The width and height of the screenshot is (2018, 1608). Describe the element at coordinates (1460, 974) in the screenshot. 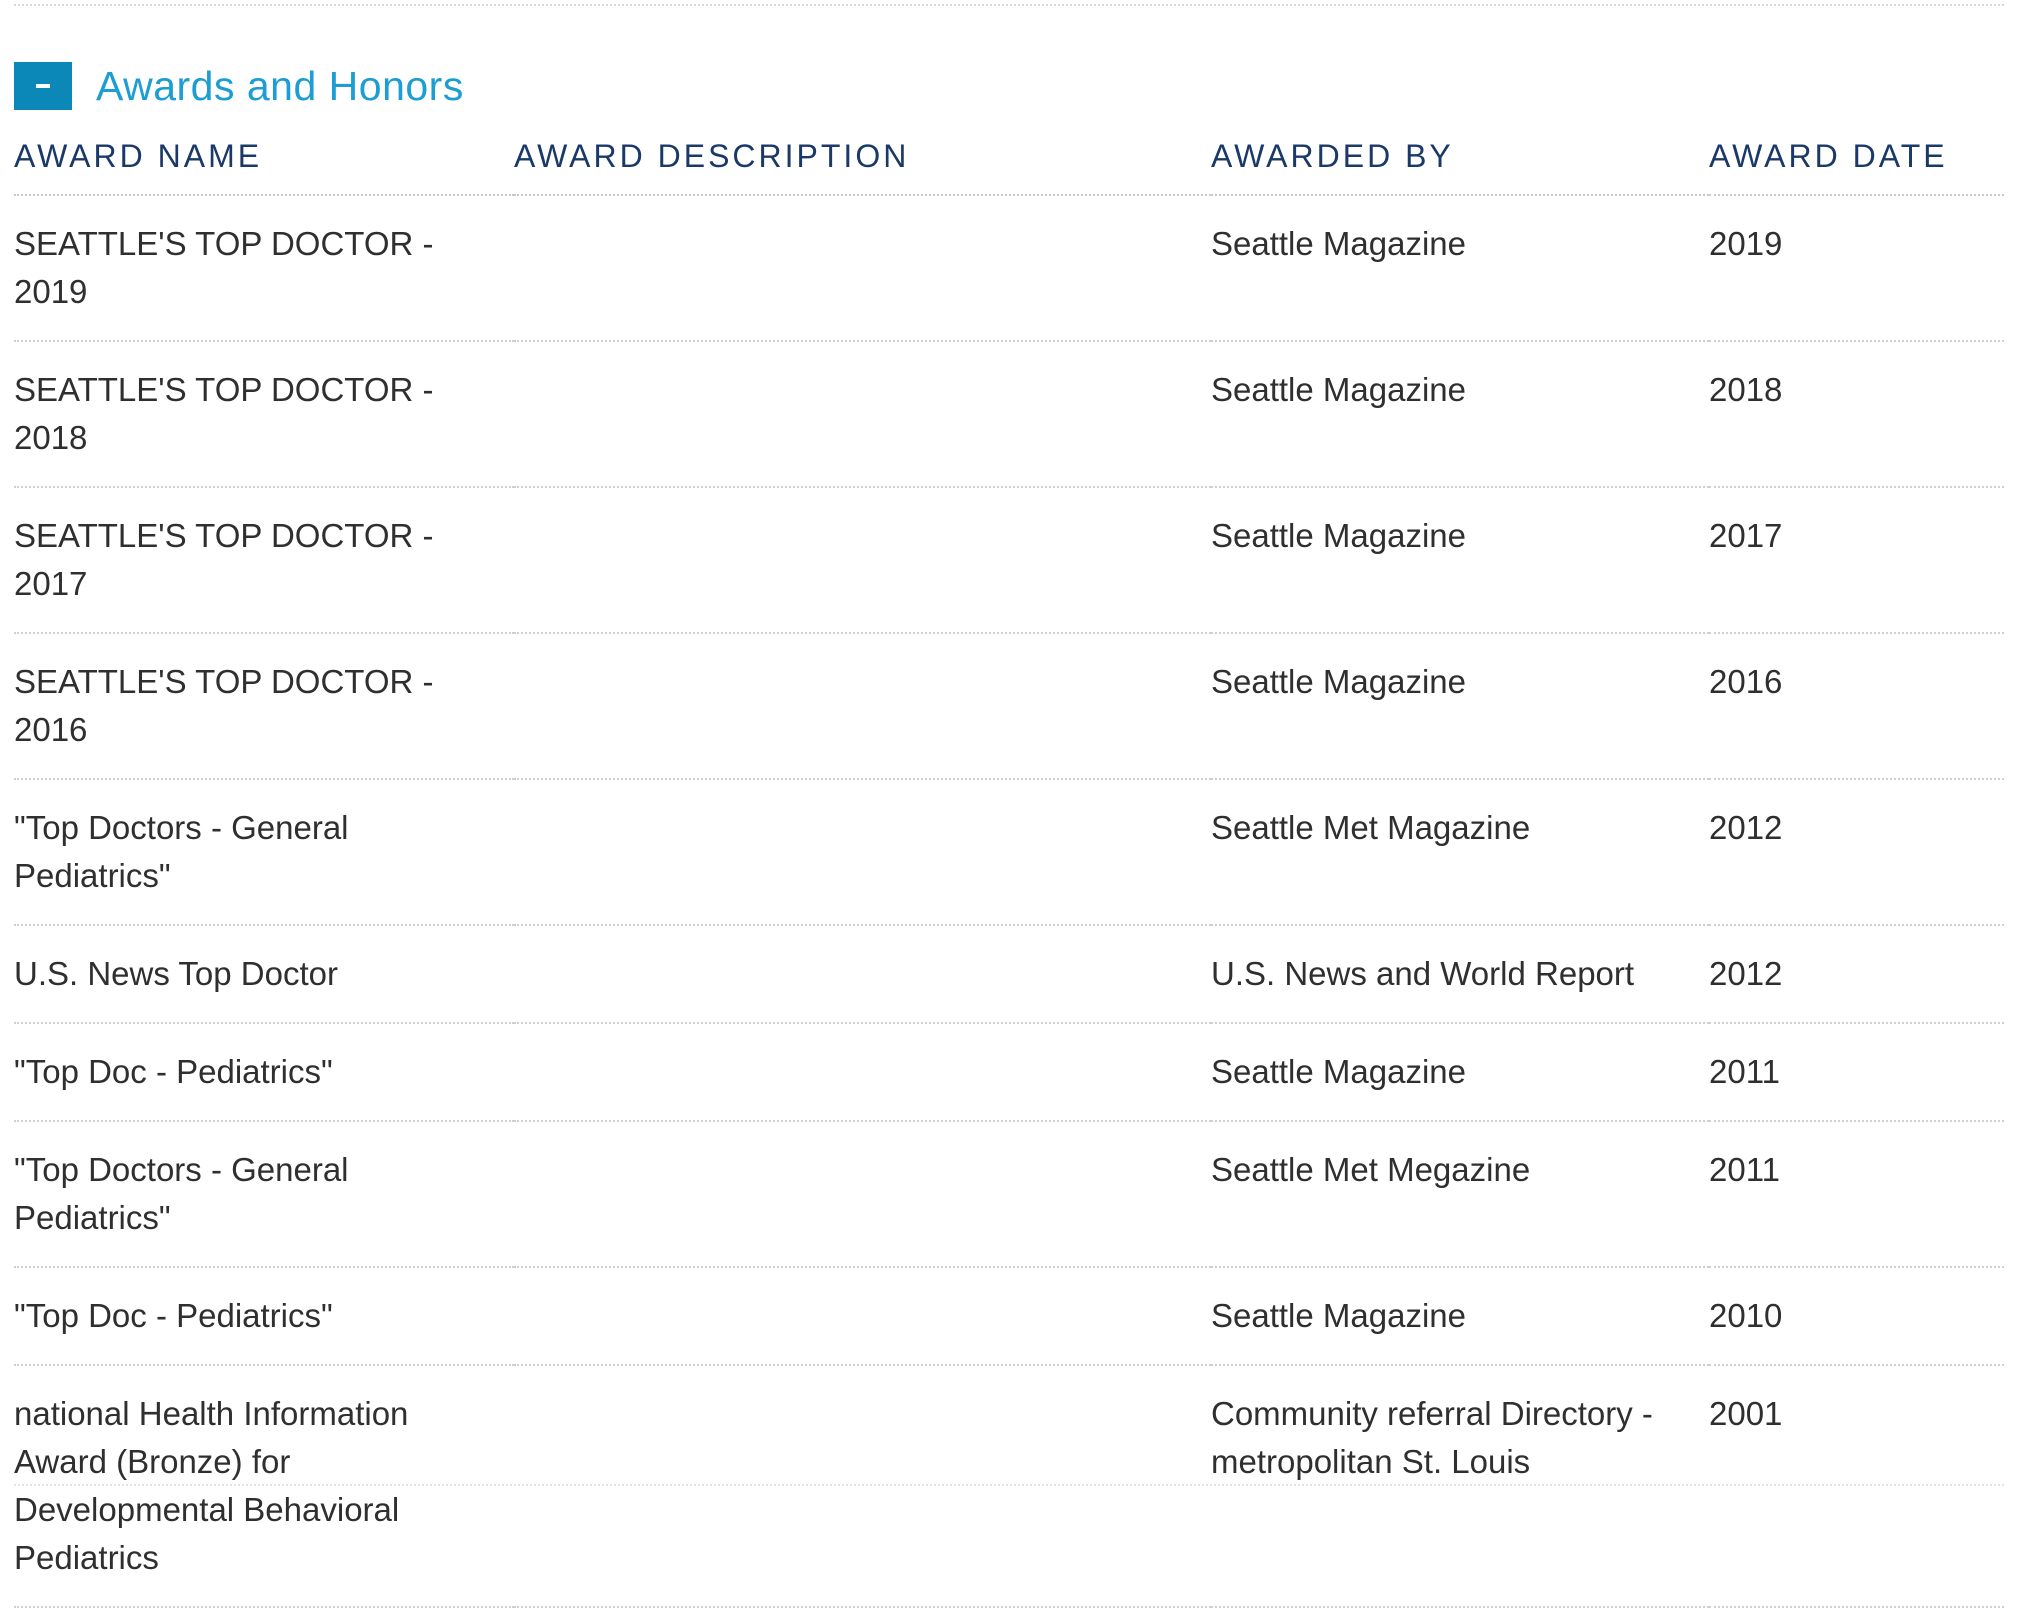

I see `awarded-by-cell: U.S. News and World Report` at that location.